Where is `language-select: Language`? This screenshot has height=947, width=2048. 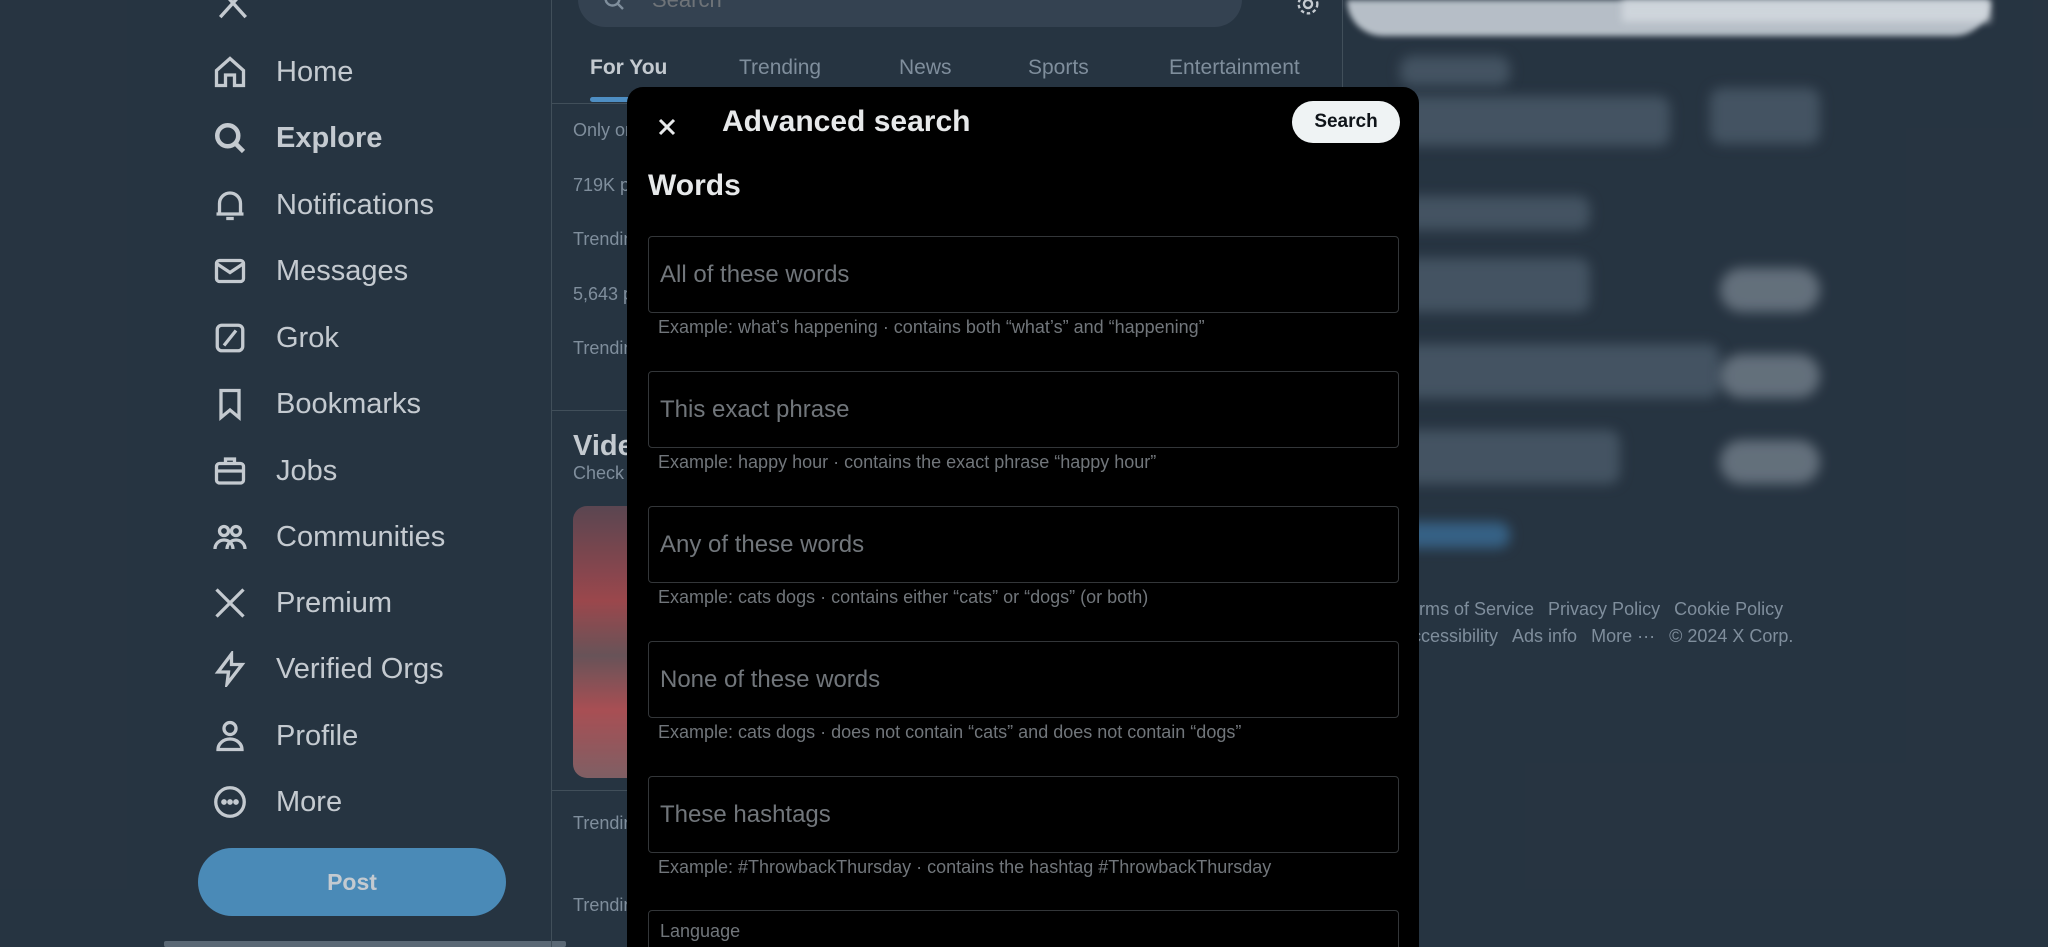
language-select: Language is located at coordinates (1023, 928).